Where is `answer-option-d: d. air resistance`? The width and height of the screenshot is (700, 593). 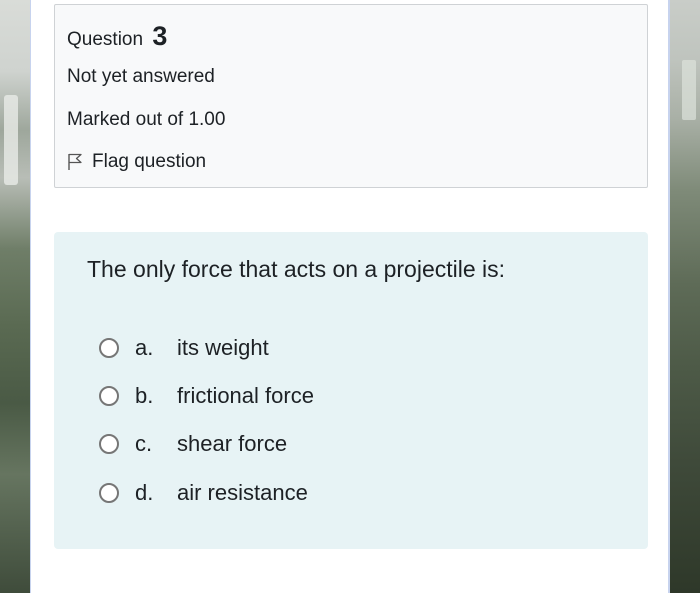 answer-option-d: d. air resistance is located at coordinates (203, 493).